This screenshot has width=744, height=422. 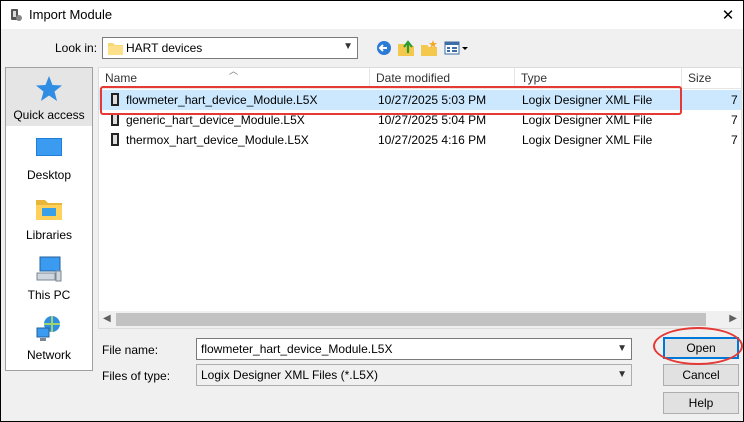 I want to click on look-in-label: Look in:, so click(x=76, y=48).